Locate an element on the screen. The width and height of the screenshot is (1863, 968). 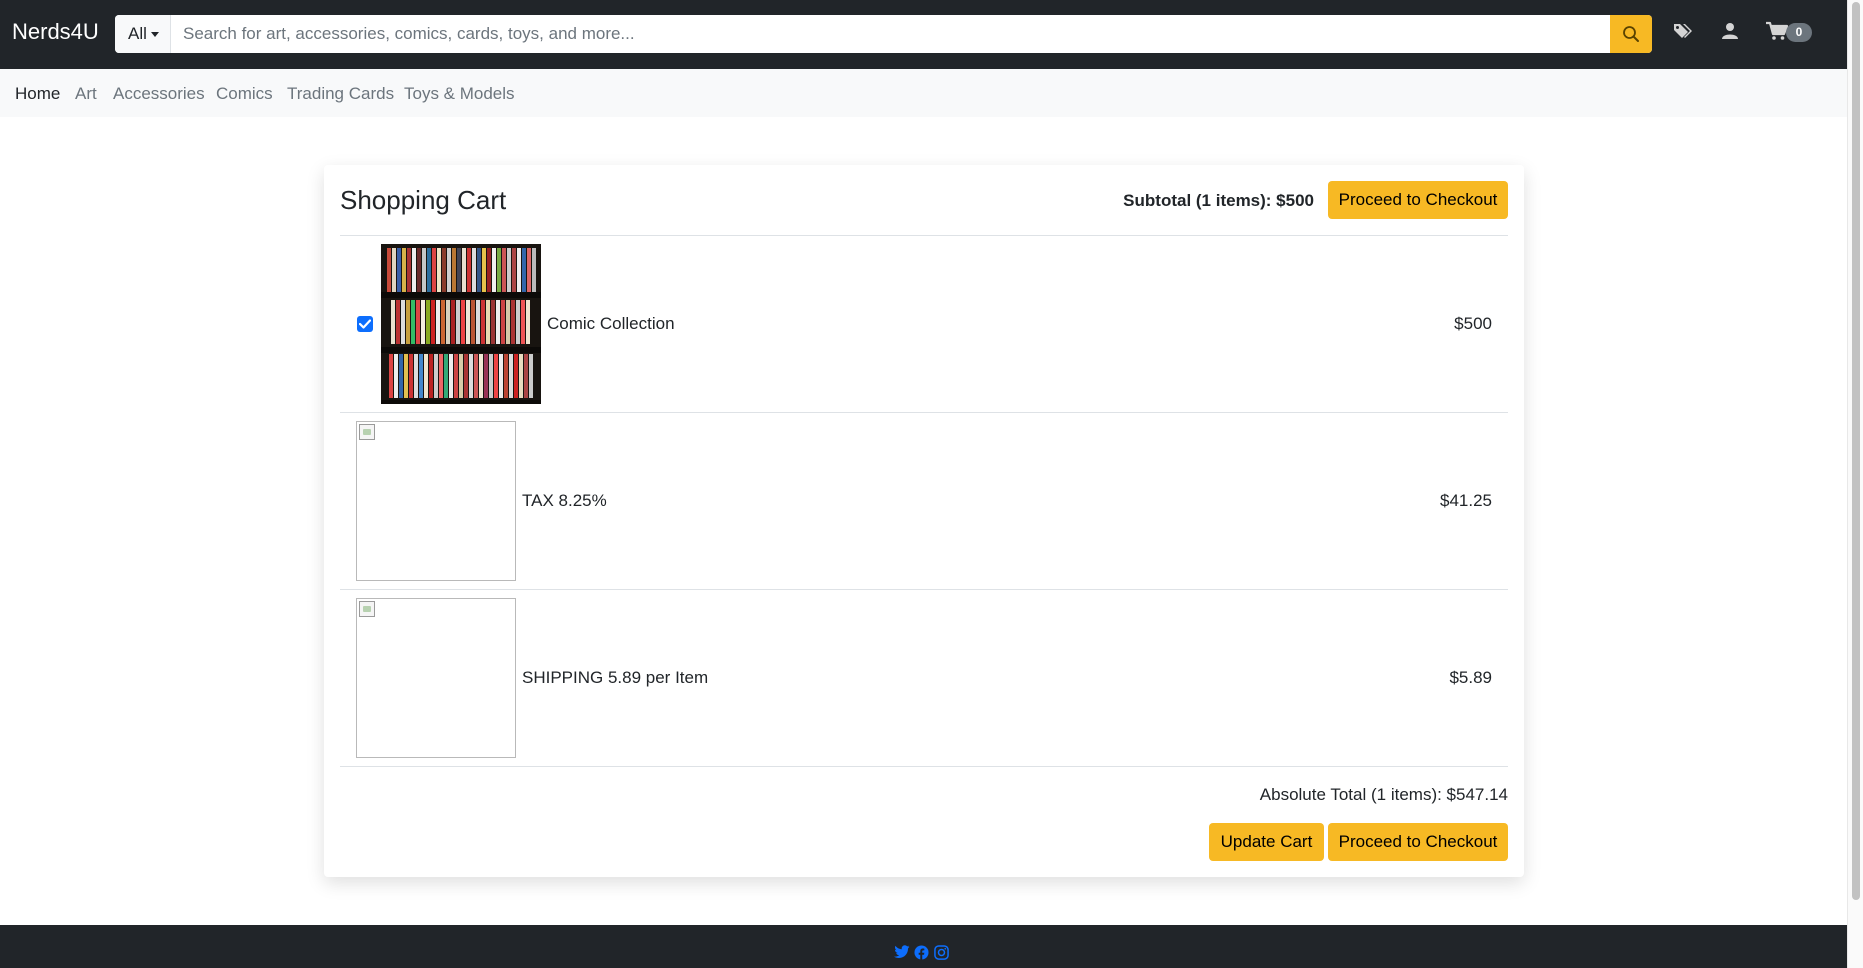
checkout-button-top: Proceed to Checkout is located at coordinates (1418, 200).